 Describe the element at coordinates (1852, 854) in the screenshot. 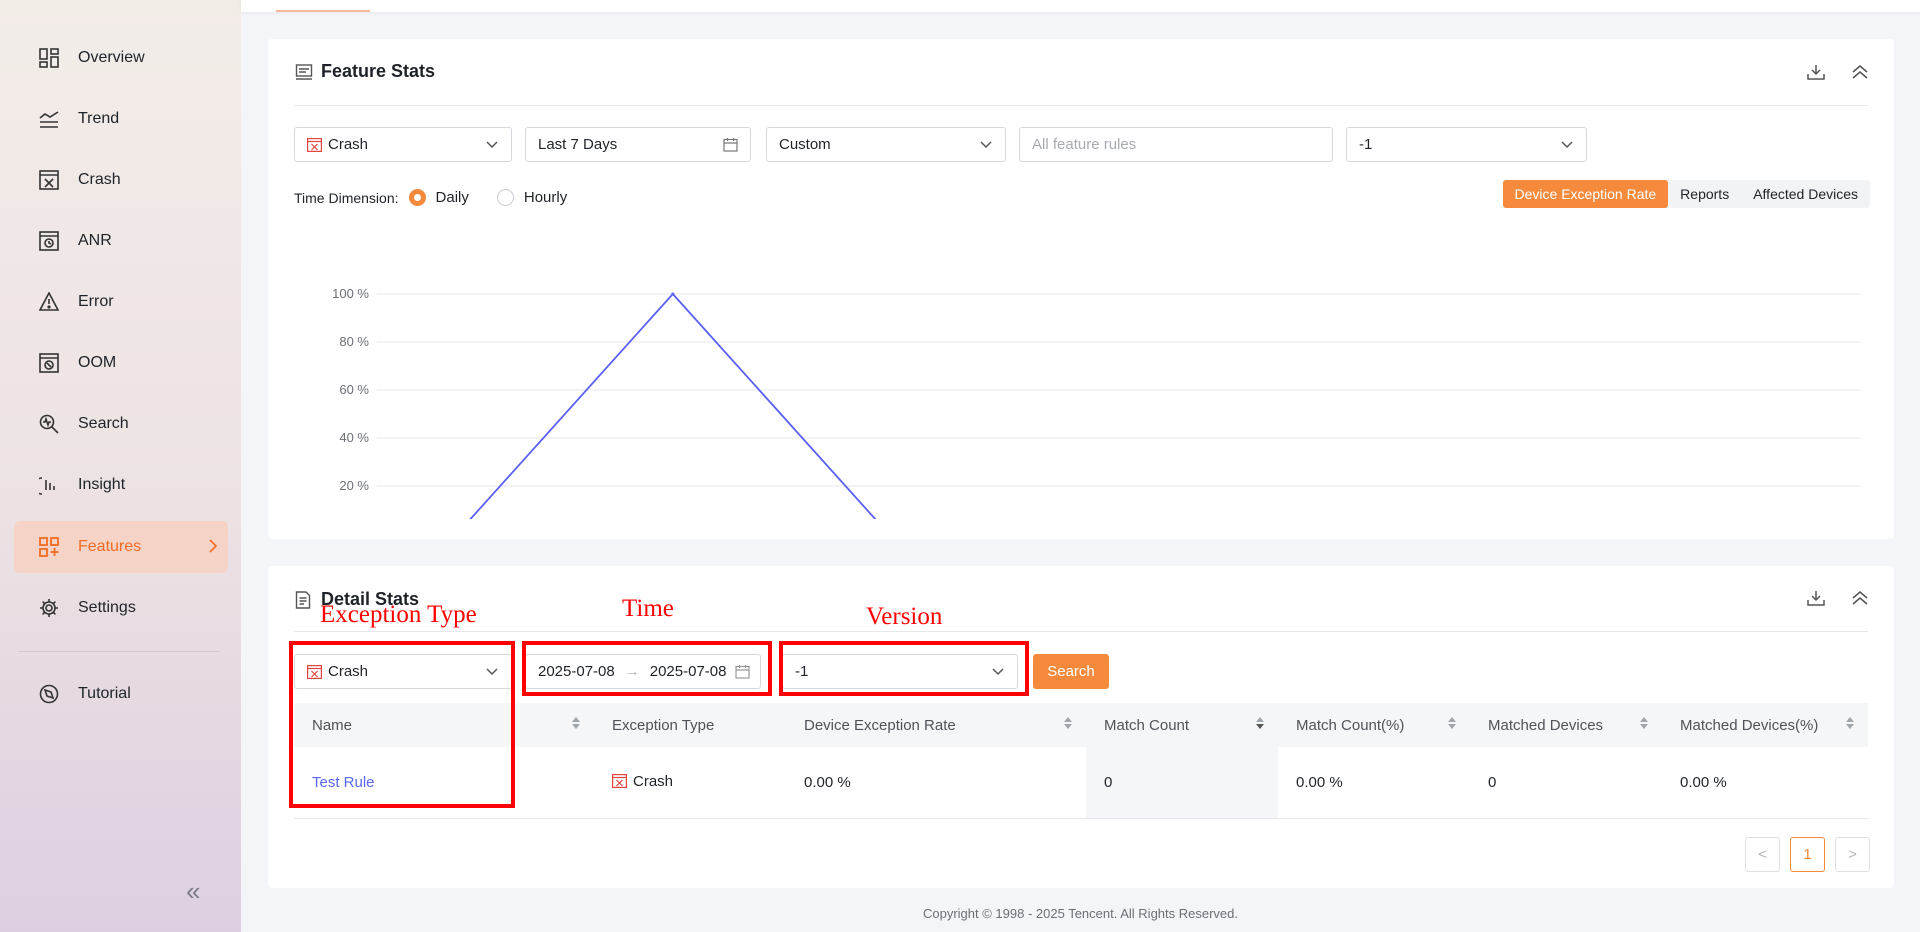

I see `next-page-button: >` at that location.